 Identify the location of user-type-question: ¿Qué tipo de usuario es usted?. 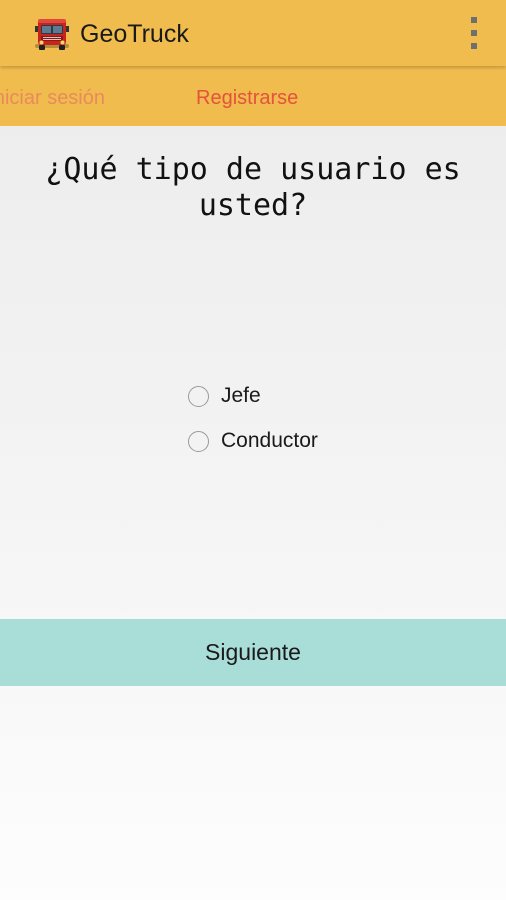
(253, 187).